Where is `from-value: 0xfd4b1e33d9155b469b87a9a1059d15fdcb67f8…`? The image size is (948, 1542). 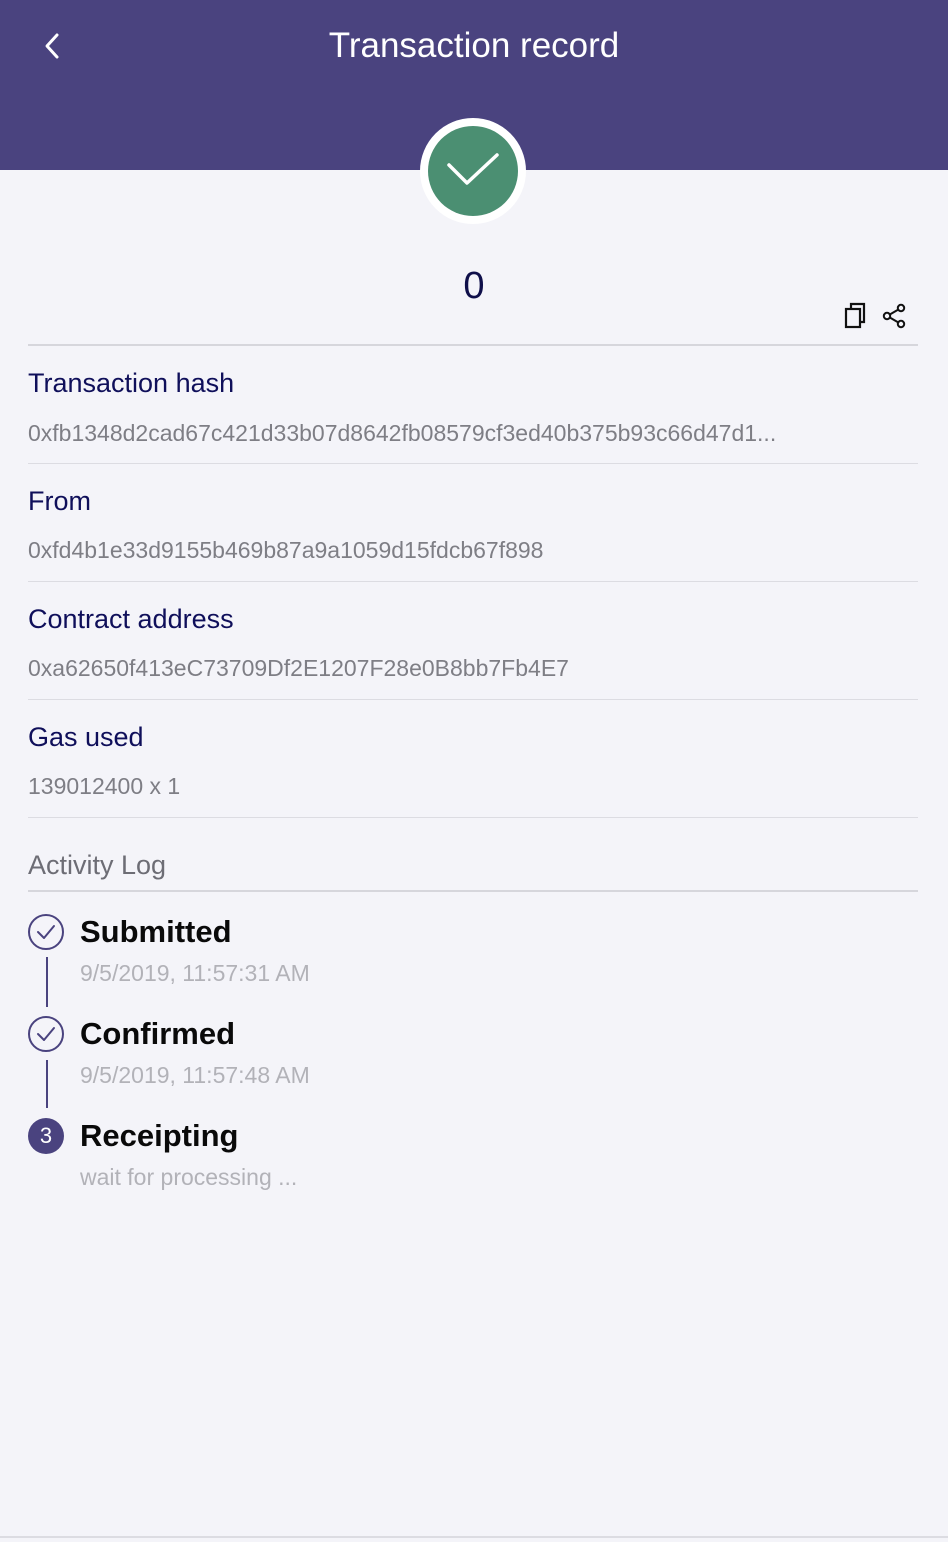
from-value: 0xfd4b1e33d9155b469b87a9a1059d15fdcb67f8… is located at coordinates (286, 550).